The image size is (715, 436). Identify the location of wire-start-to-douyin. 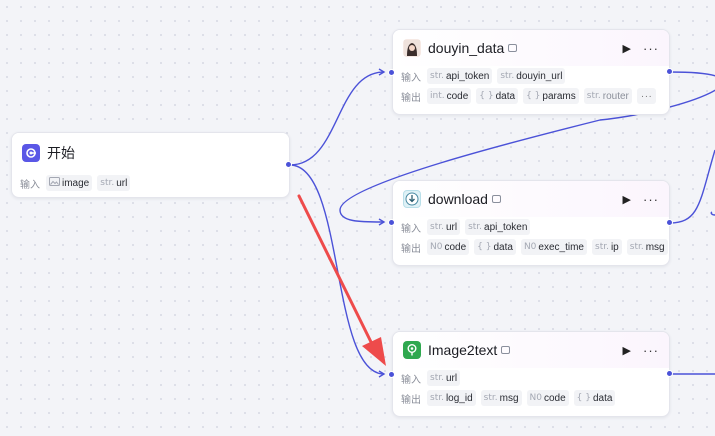
(337, 117).